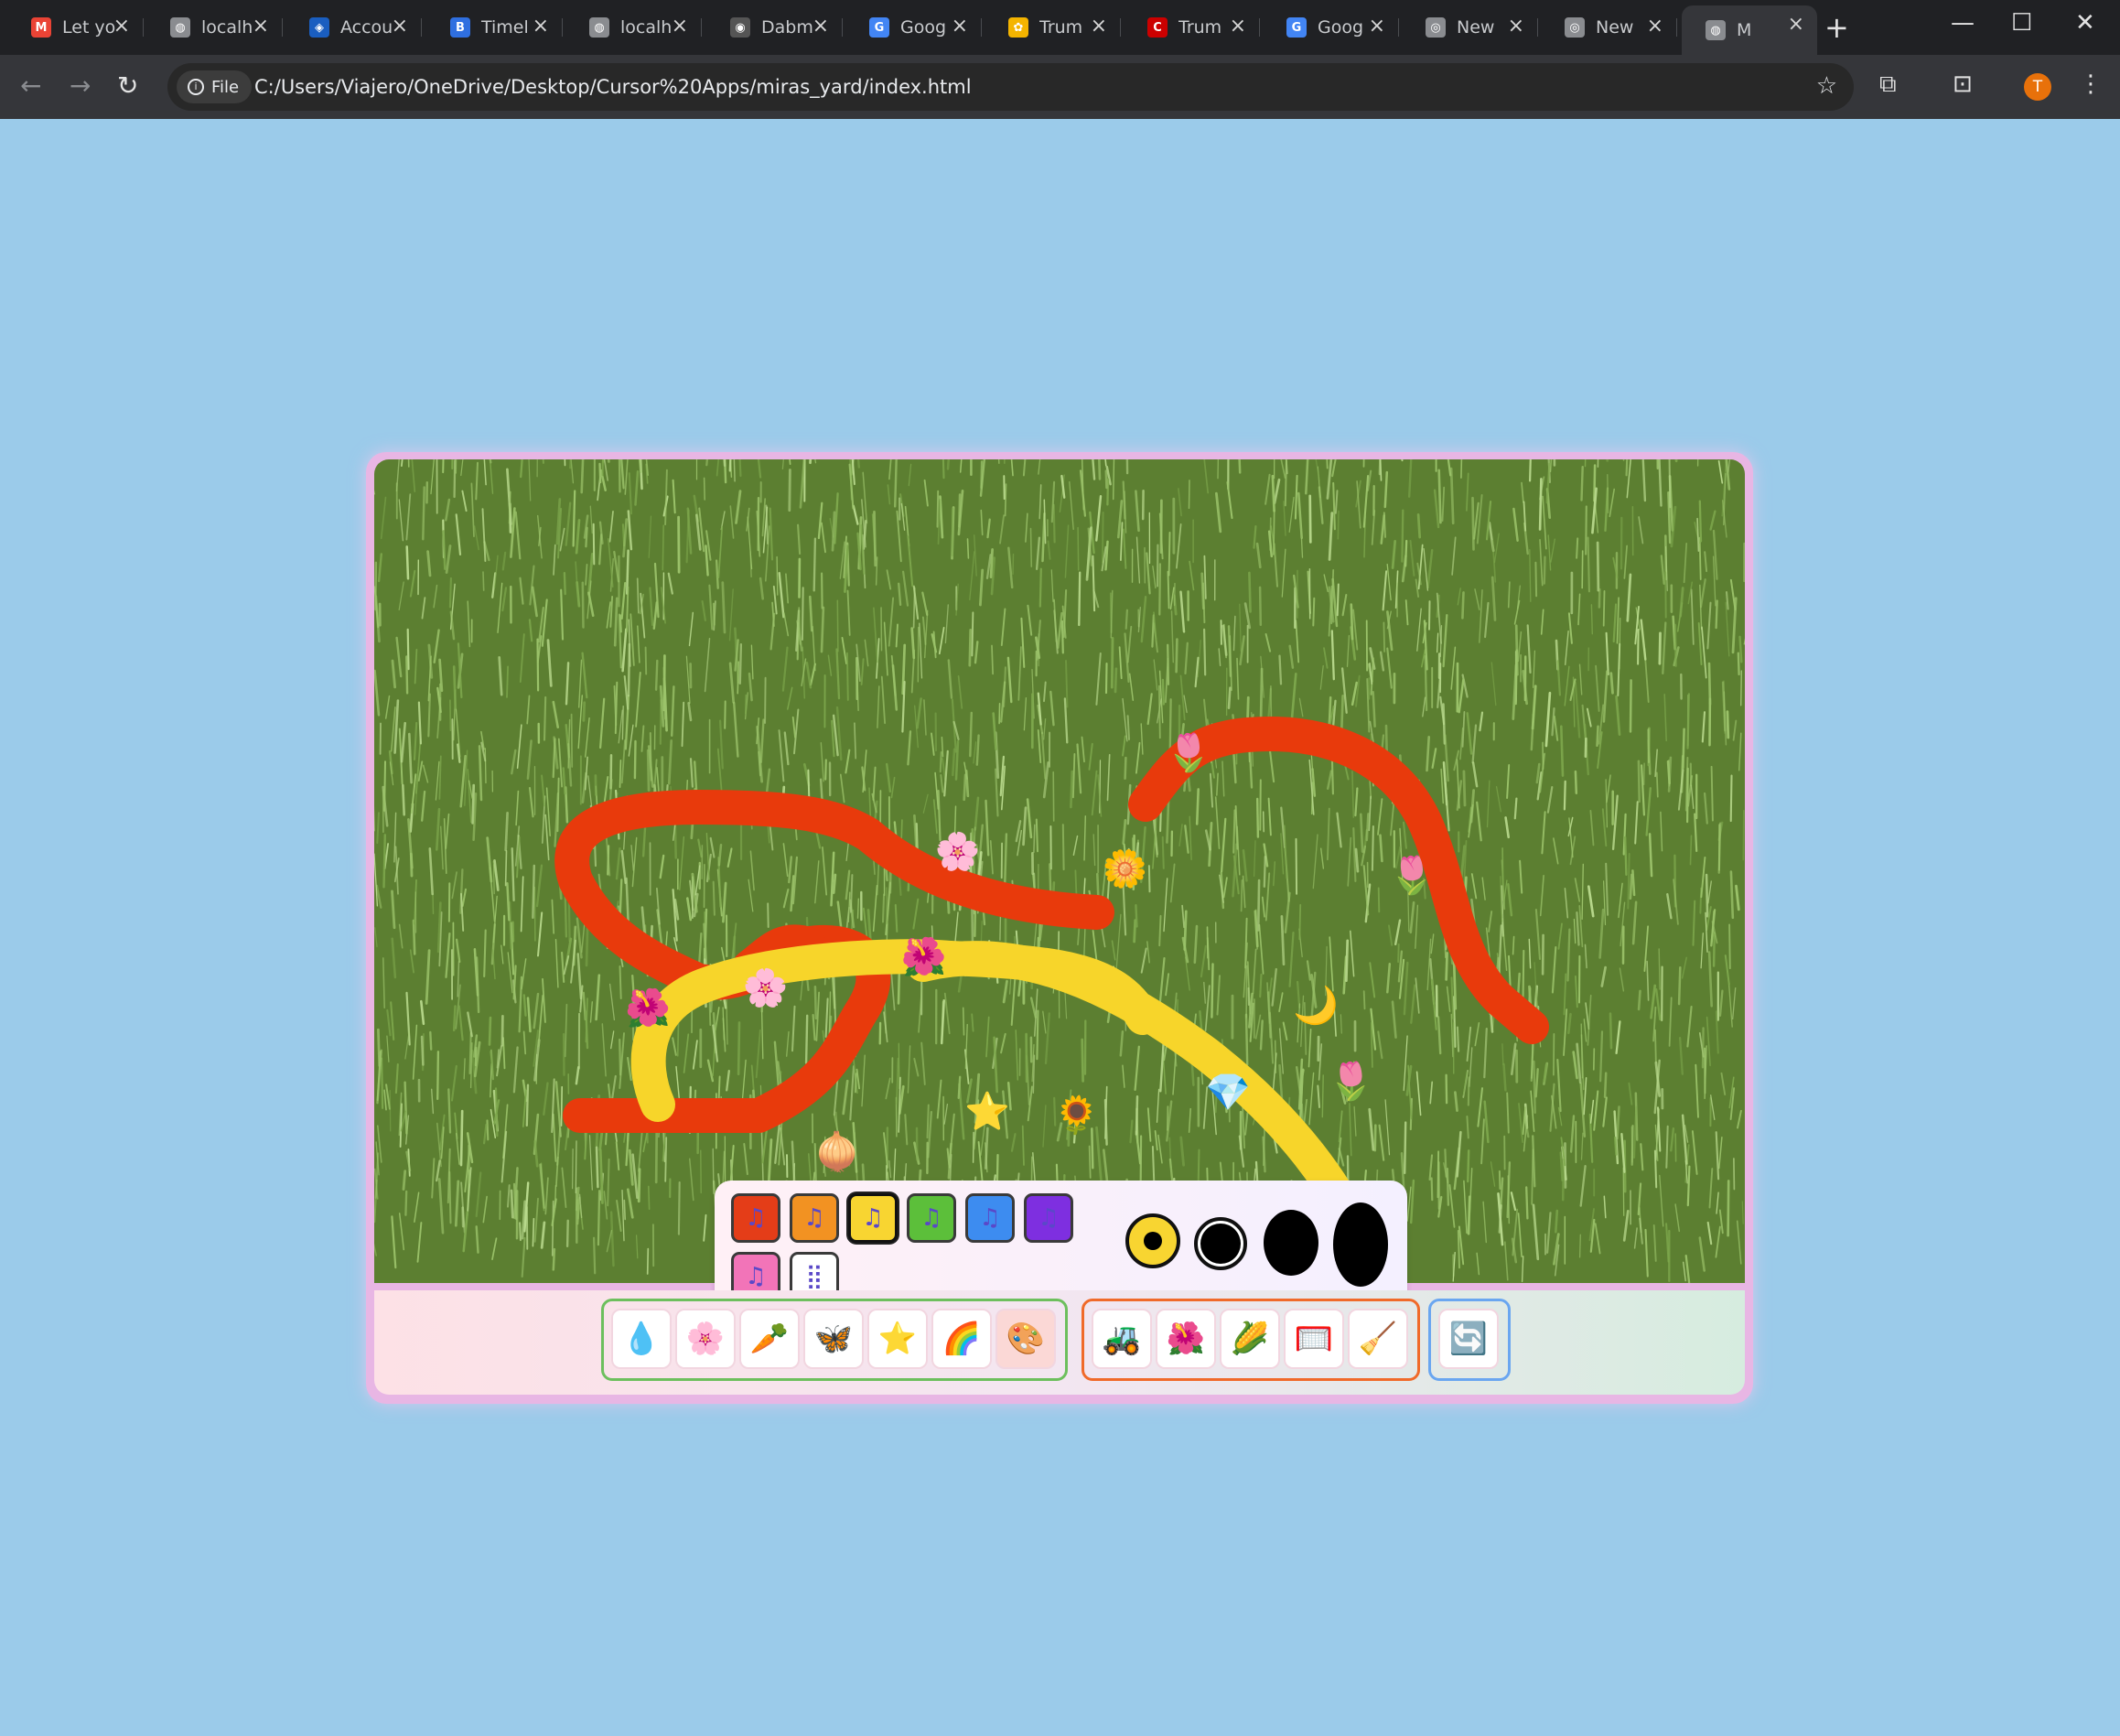 This screenshot has height=1736, width=2120. What do you see at coordinates (833, 1339) in the screenshot?
I see `butterfly-tool: 🦋` at bounding box center [833, 1339].